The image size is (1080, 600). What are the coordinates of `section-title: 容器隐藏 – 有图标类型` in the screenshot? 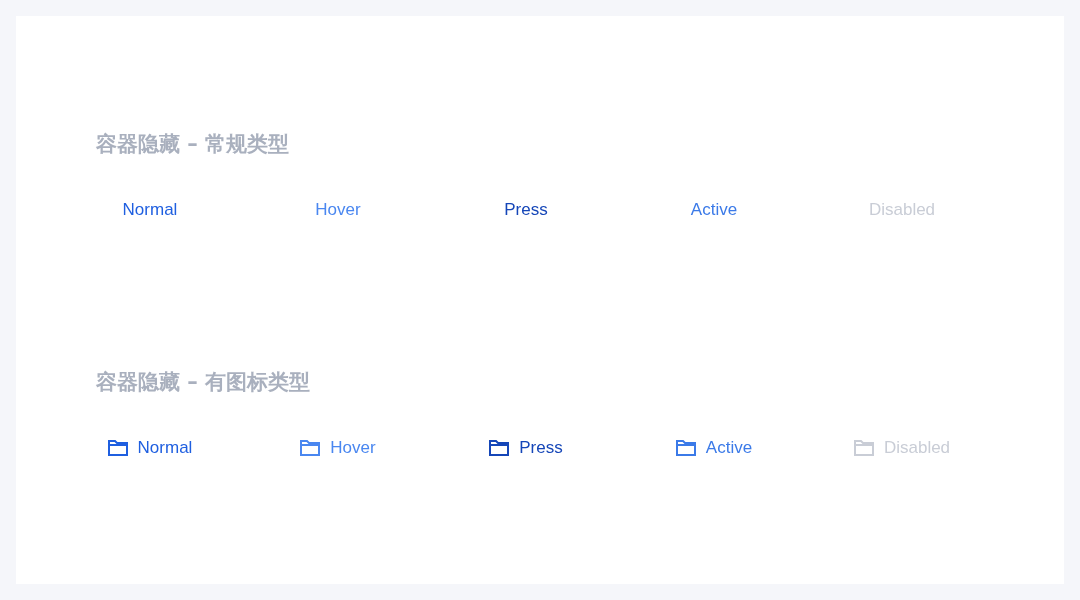 It's located at (204, 382).